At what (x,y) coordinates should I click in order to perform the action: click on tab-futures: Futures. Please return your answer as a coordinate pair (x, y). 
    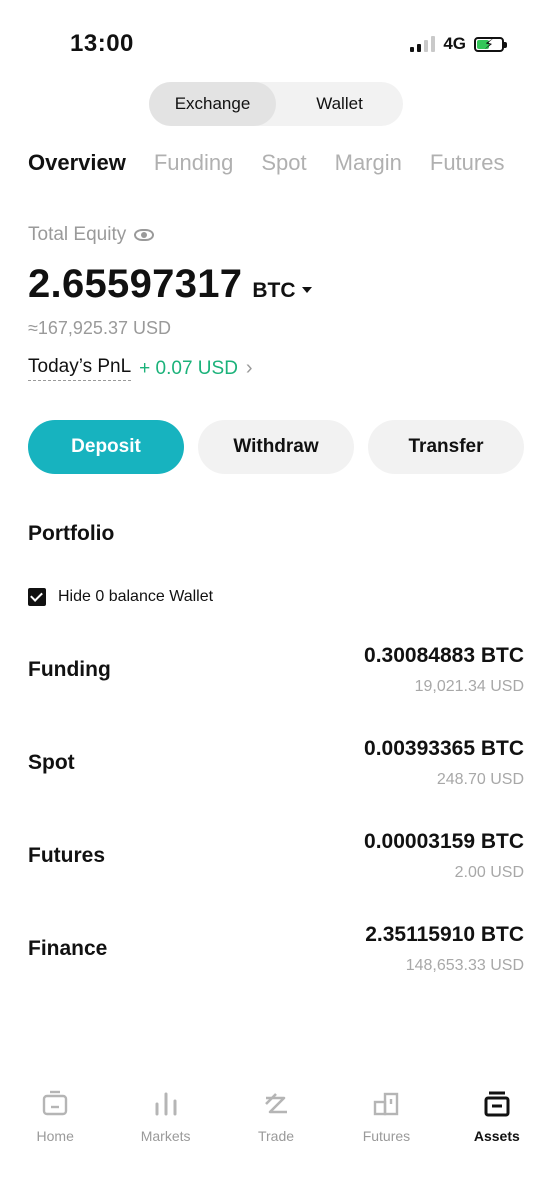
    Looking at the image, I should click on (467, 163).